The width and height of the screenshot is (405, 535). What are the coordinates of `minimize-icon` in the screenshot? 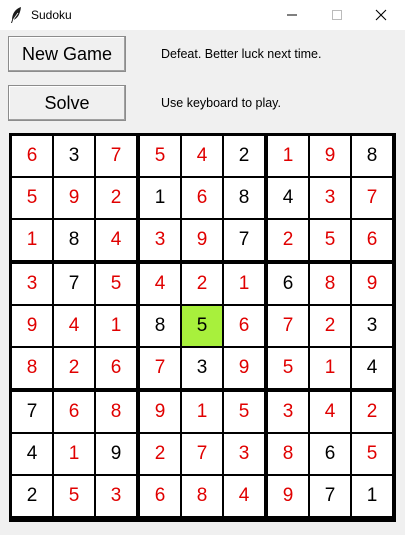 It's located at (291, 15).